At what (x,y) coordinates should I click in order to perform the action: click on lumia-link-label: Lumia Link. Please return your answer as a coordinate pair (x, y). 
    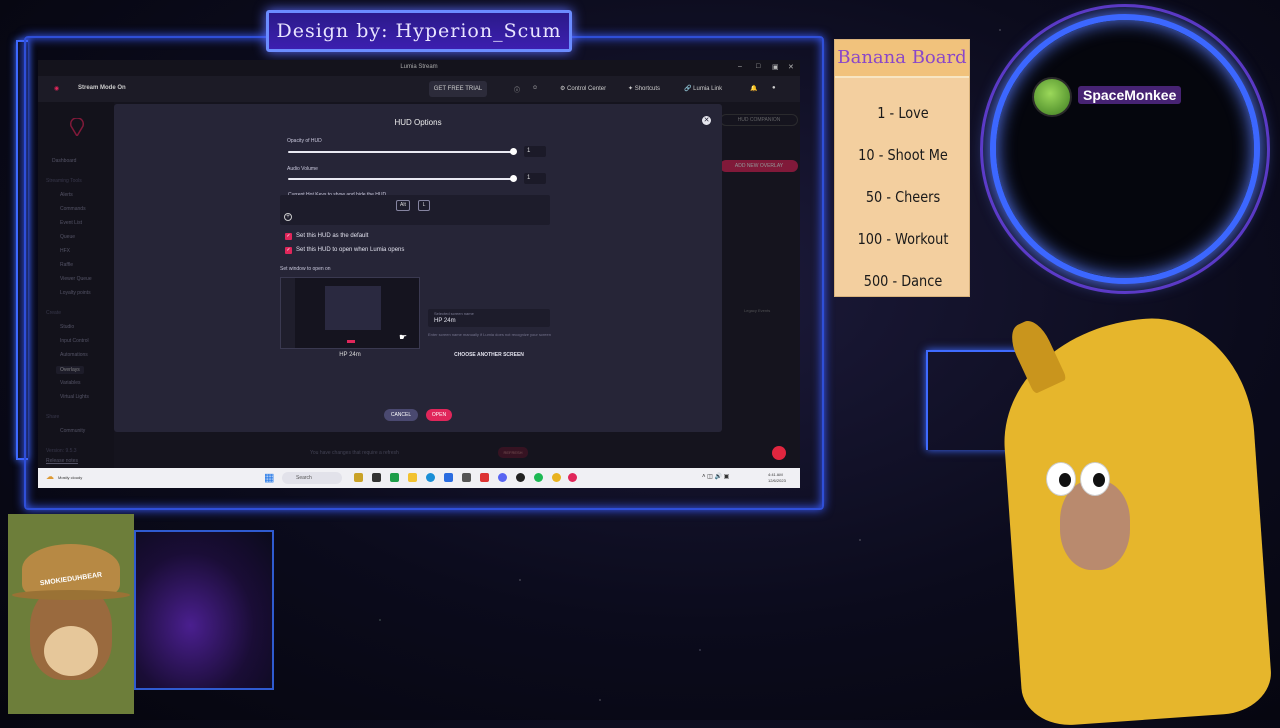
    Looking at the image, I should click on (708, 89).